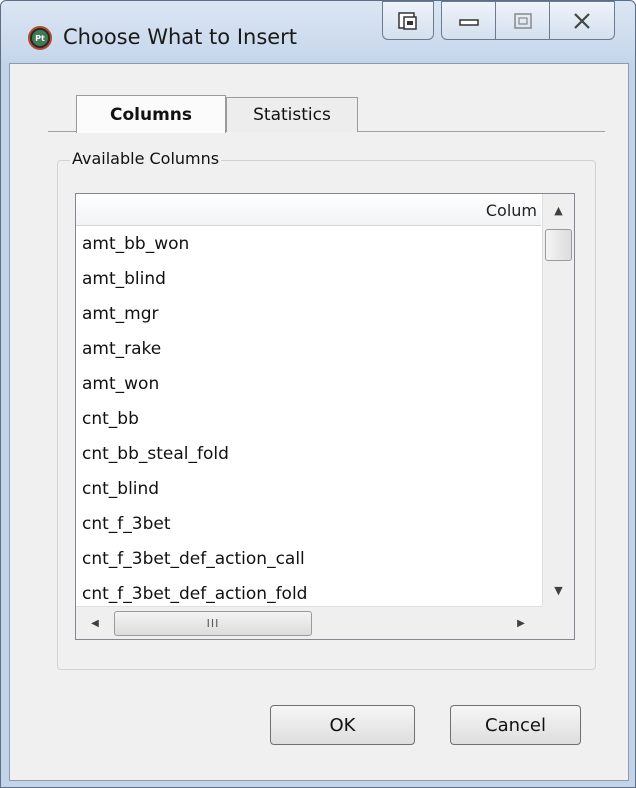 The width and height of the screenshot is (636, 788). Describe the element at coordinates (292, 114) in the screenshot. I see `tab-statistics: Statistics` at that location.